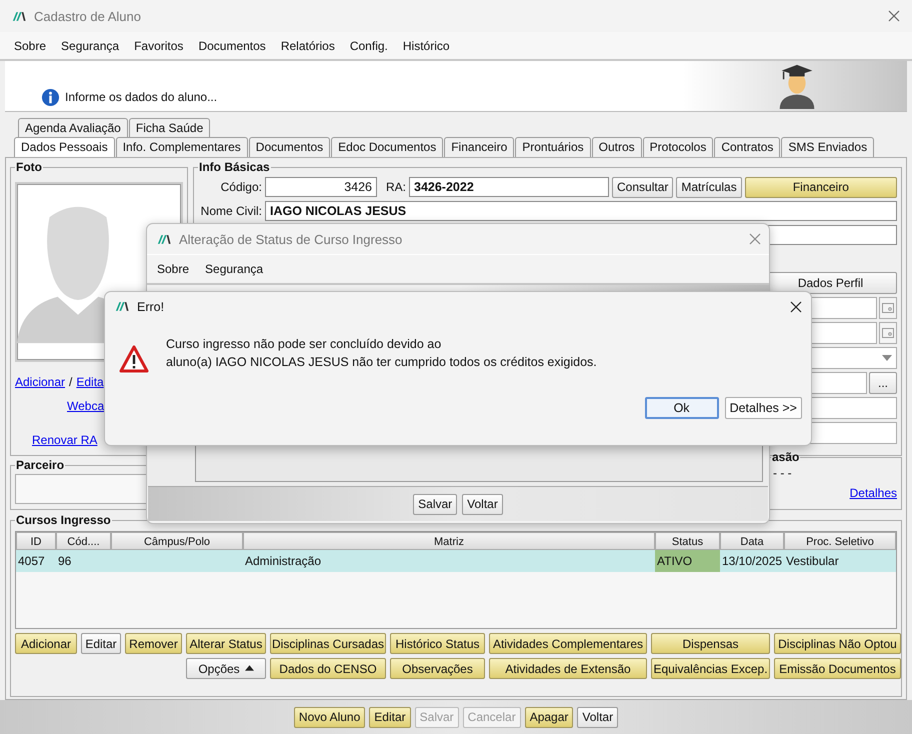 Image resolution: width=912 pixels, height=734 pixels. What do you see at coordinates (509, 187) in the screenshot?
I see `ra-field: 3426-2022` at bounding box center [509, 187].